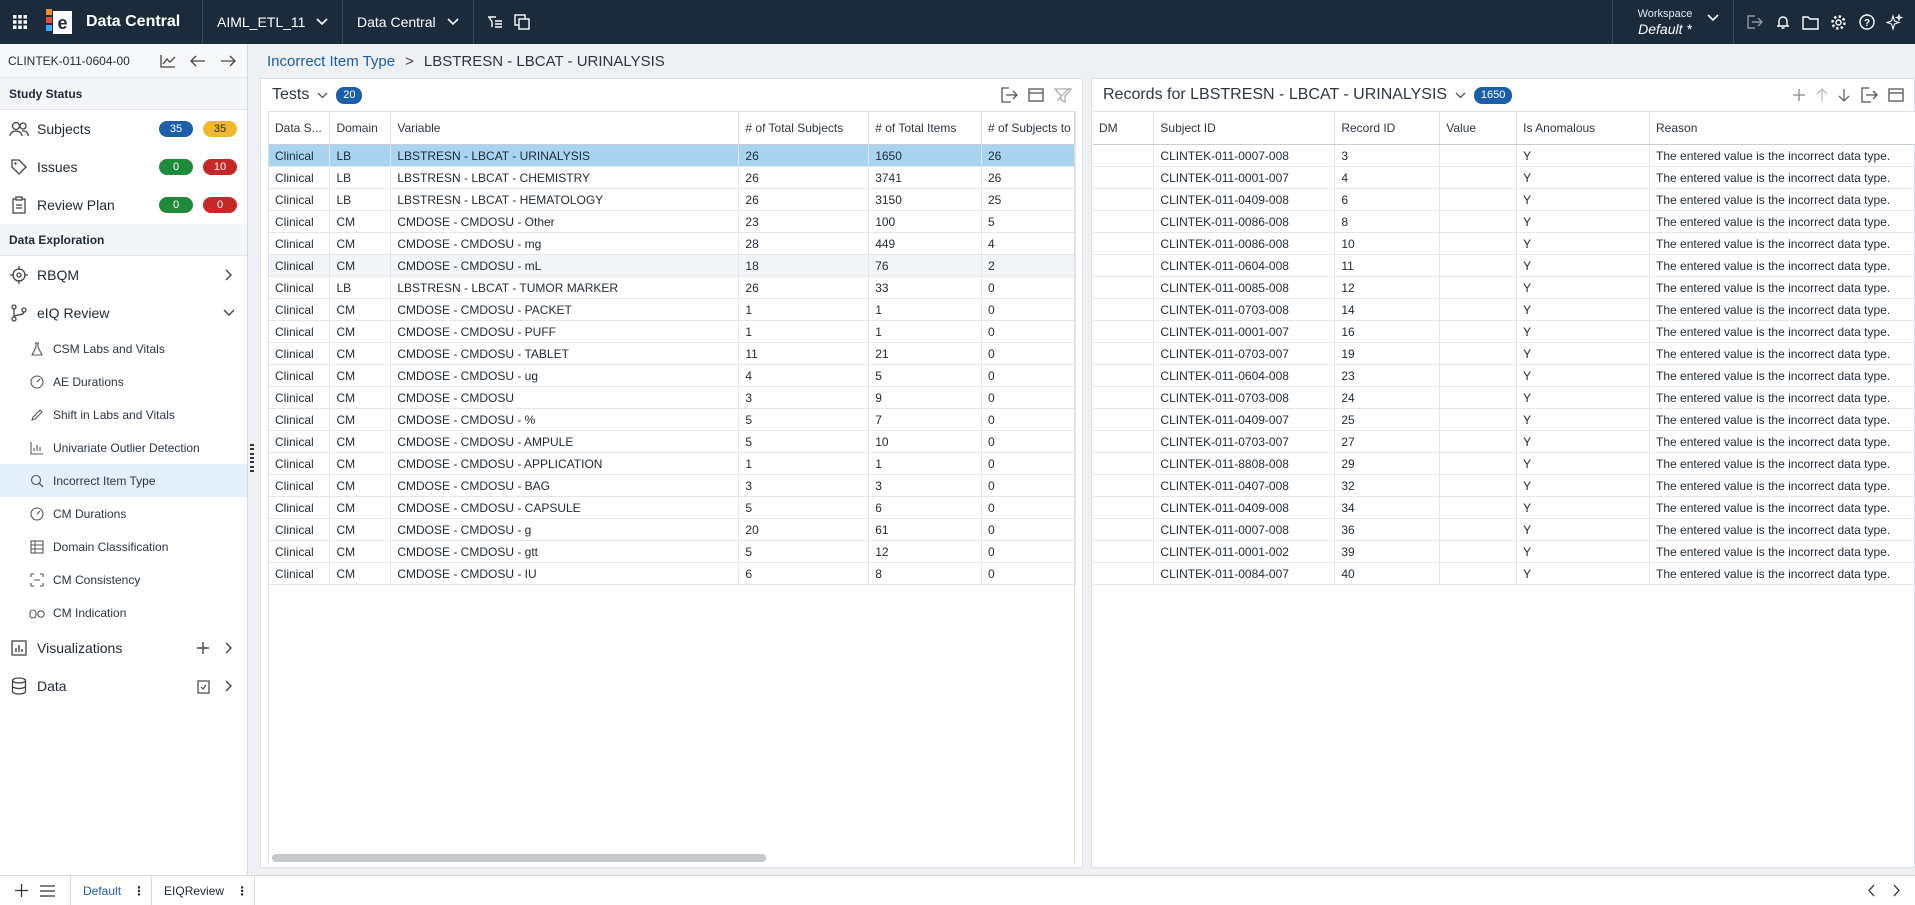  Describe the element at coordinates (925, 128) in the screenshot. I see `column-header: # of Total Items` at that location.